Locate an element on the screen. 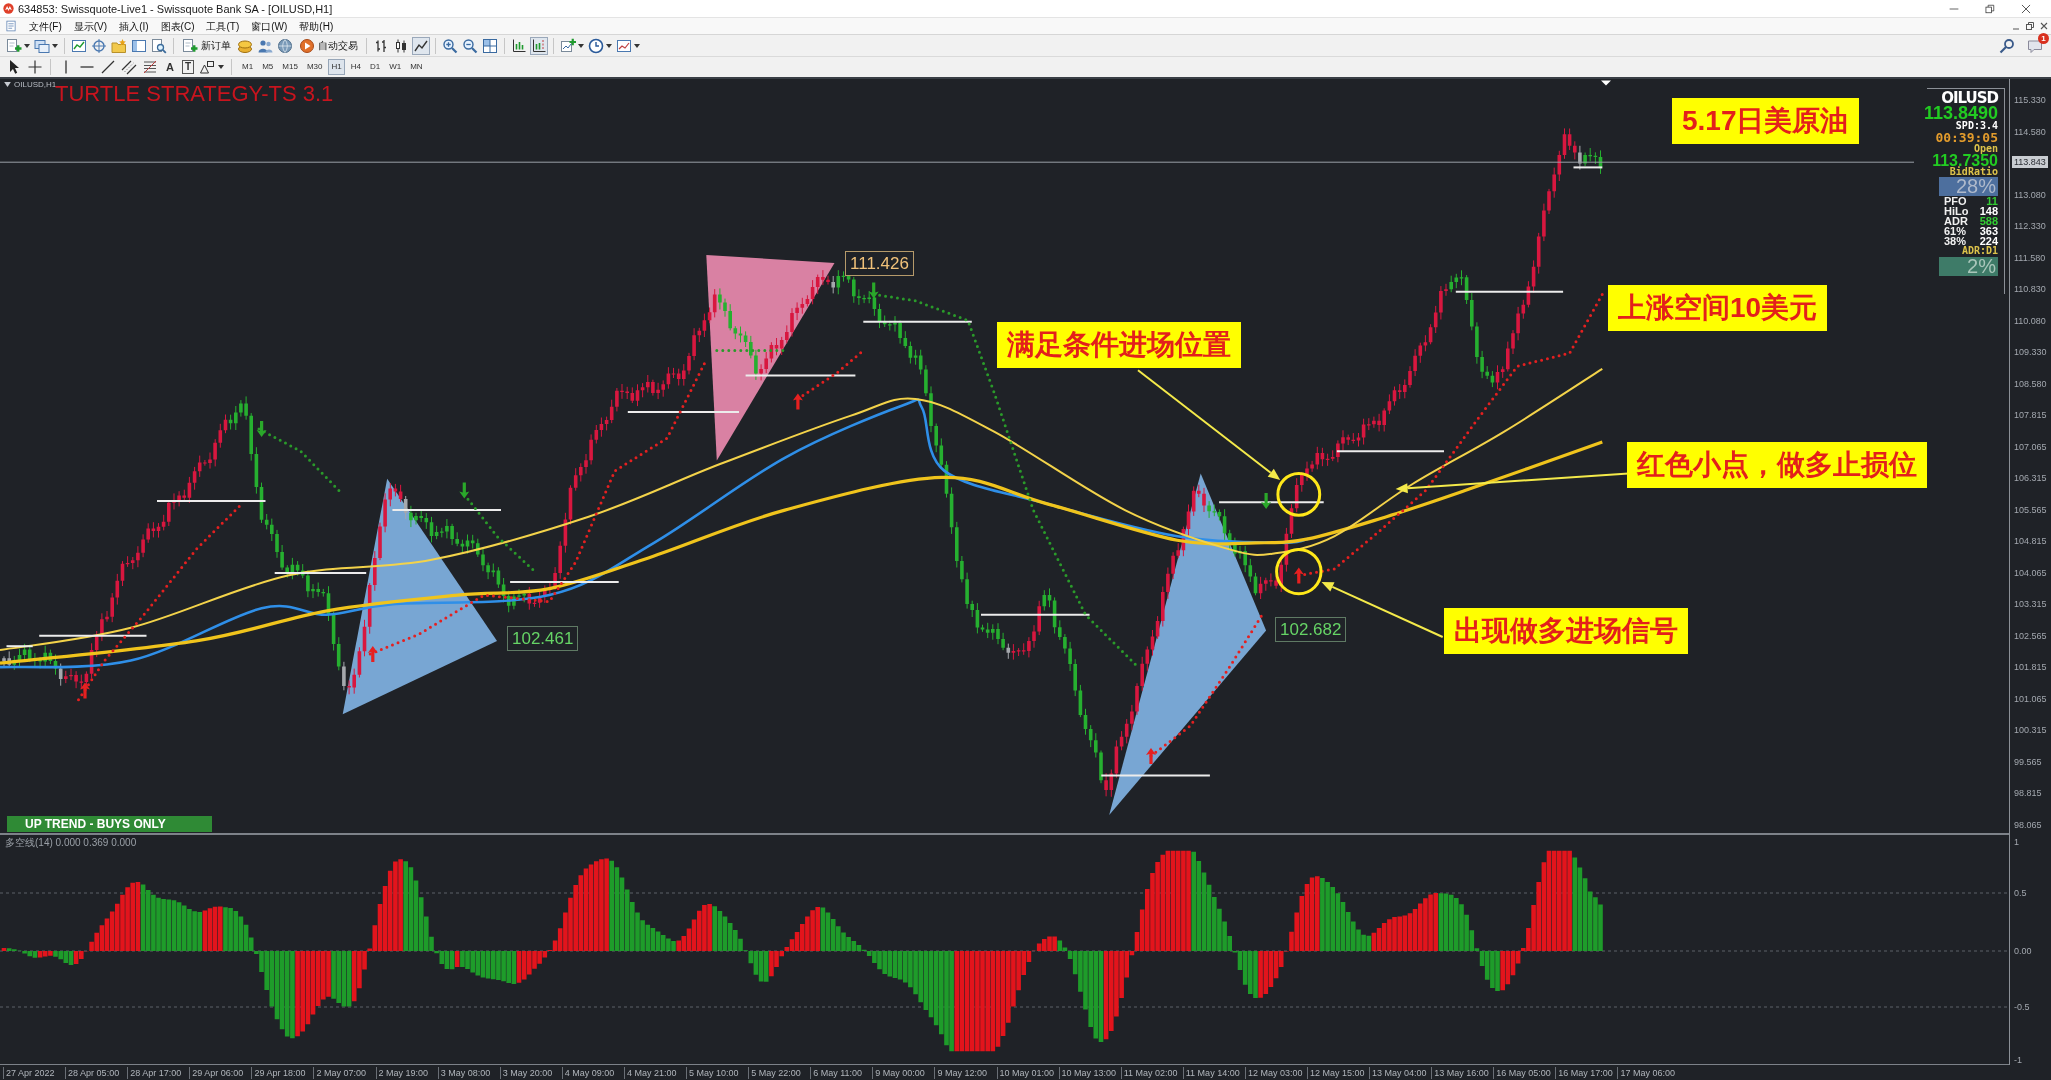 The image size is (2051, 1080). bar-chart-icon is located at coordinates (381, 45).